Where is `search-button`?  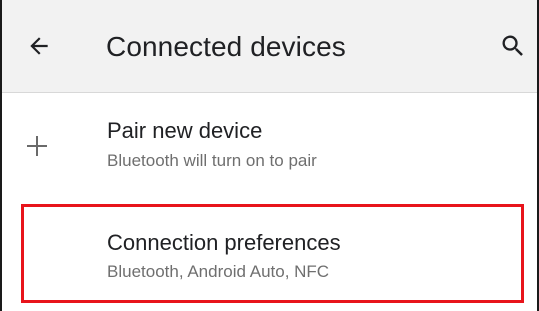
search-button is located at coordinates (513, 46).